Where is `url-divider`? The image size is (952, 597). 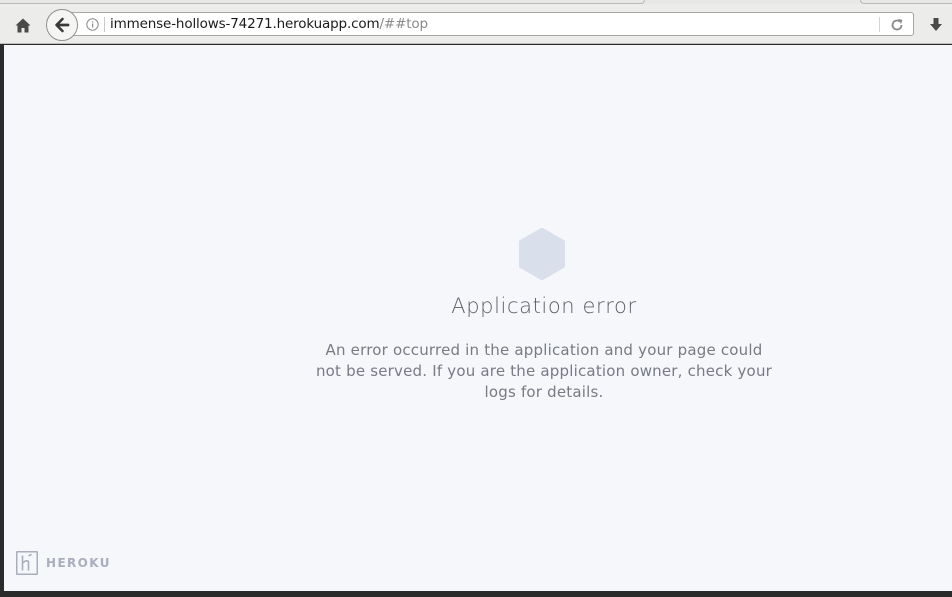 url-divider is located at coordinates (104, 24).